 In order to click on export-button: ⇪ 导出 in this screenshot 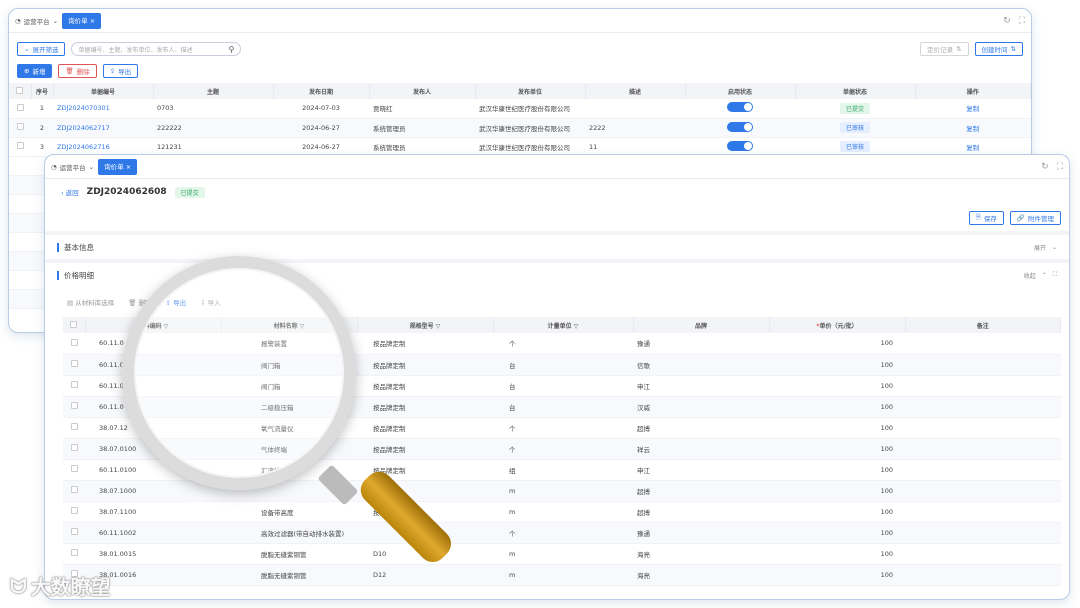, I will do `click(120, 71)`.